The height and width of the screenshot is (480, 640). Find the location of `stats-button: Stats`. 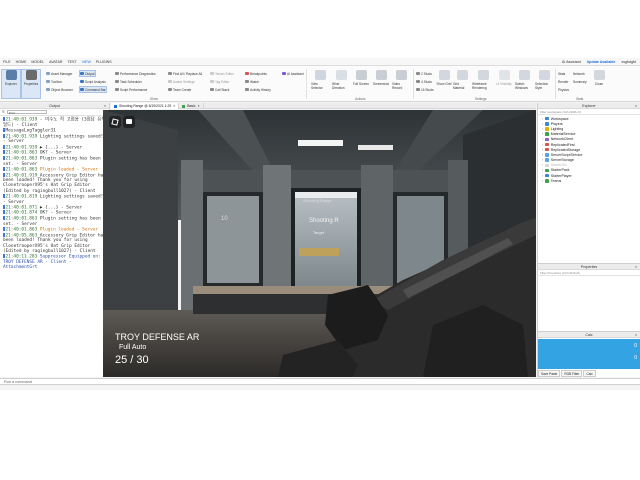

stats-button: Stats is located at coordinates (561, 73).